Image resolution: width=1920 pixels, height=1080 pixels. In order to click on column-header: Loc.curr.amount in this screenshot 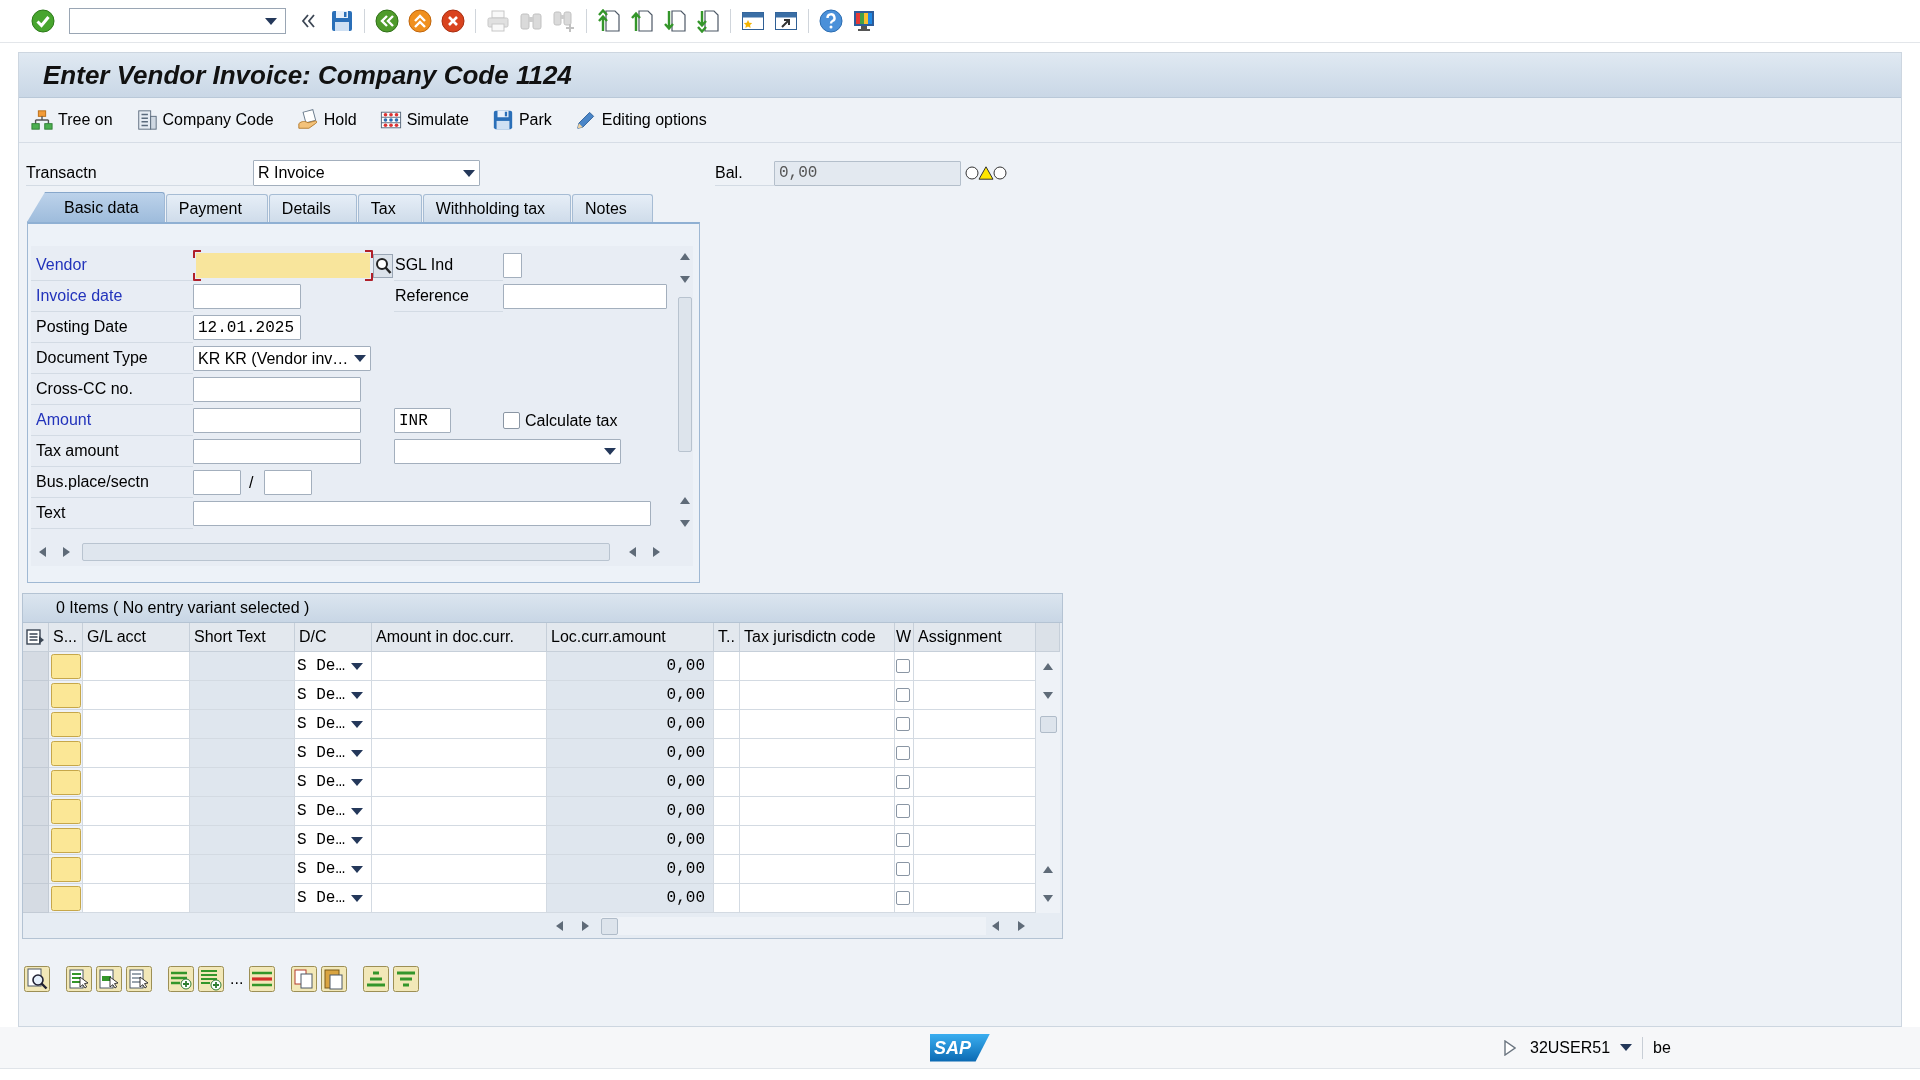, I will do `click(630, 637)`.